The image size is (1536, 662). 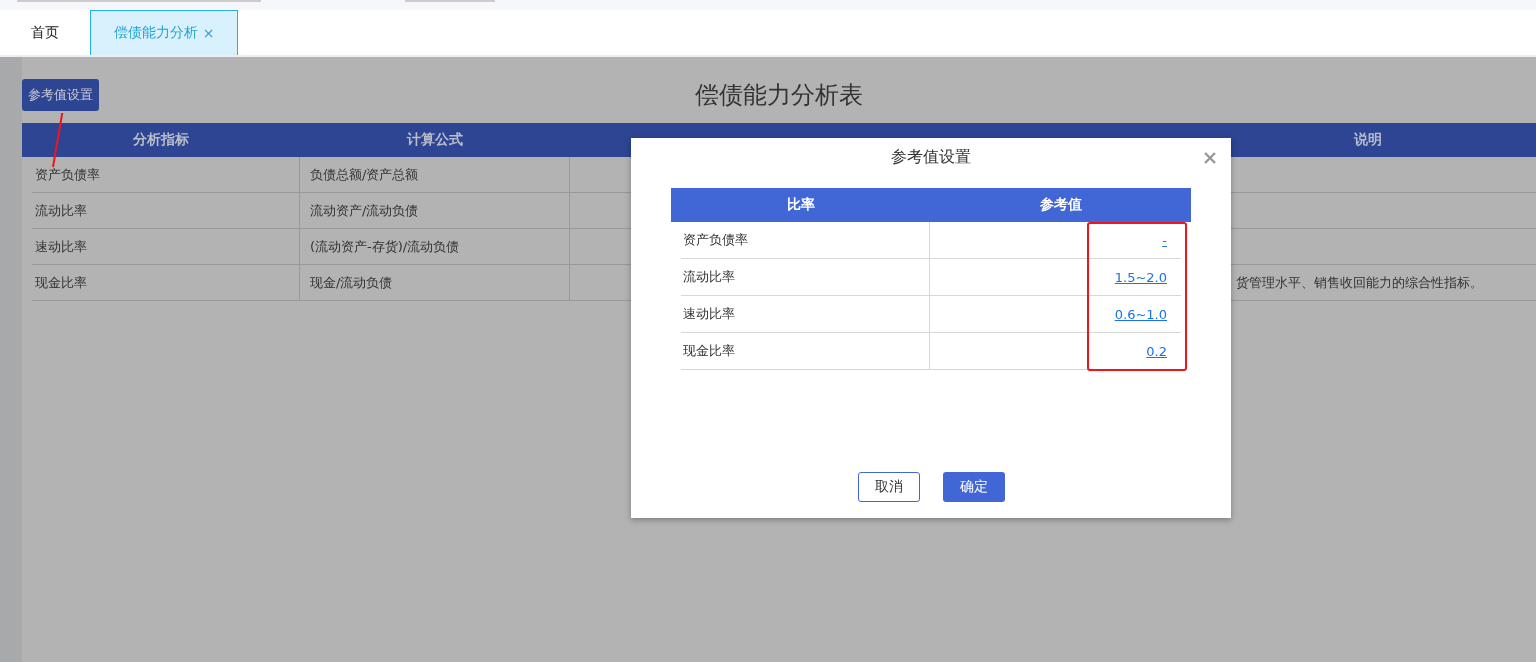 What do you see at coordinates (1210, 158) in the screenshot?
I see `close-icon` at bounding box center [1210, 158].